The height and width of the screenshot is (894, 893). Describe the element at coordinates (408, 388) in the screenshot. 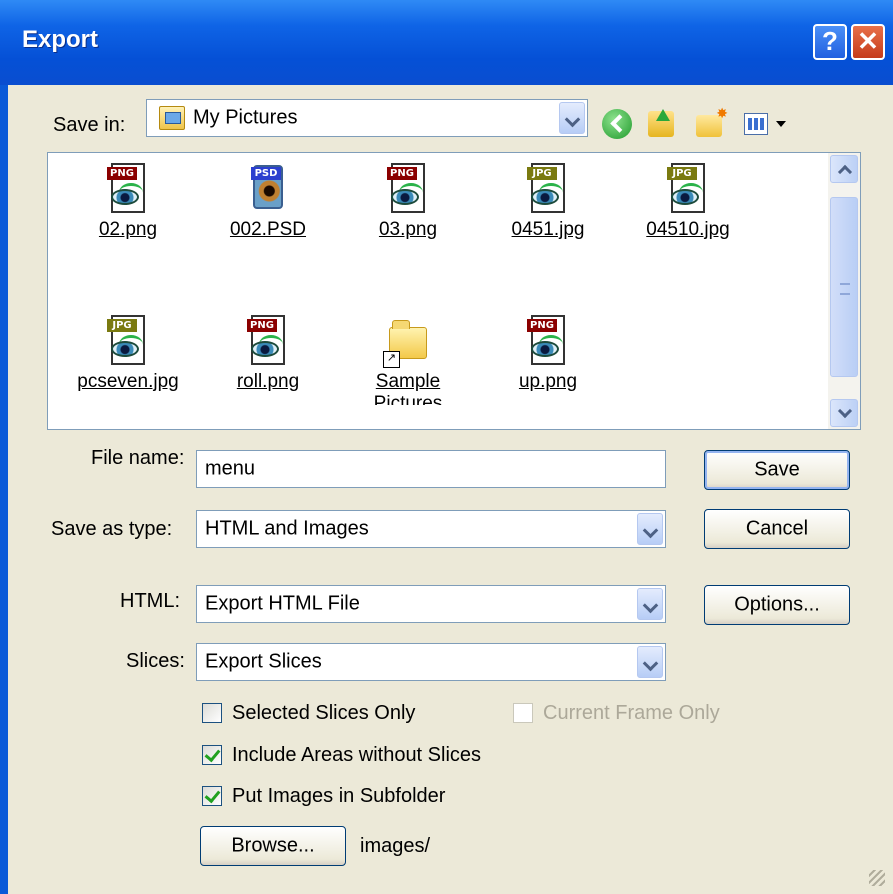

I see `file-name: Sample Pictures` at that location.